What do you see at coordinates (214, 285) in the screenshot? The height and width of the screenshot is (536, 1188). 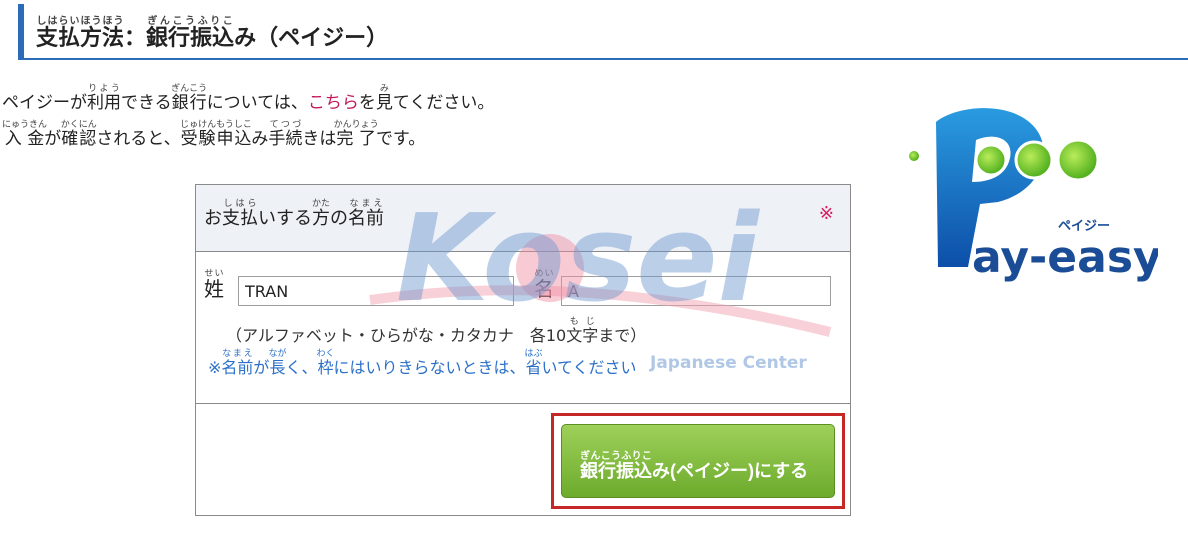 I see `surname-label: 姓せい` at bounding box center [214, 285].